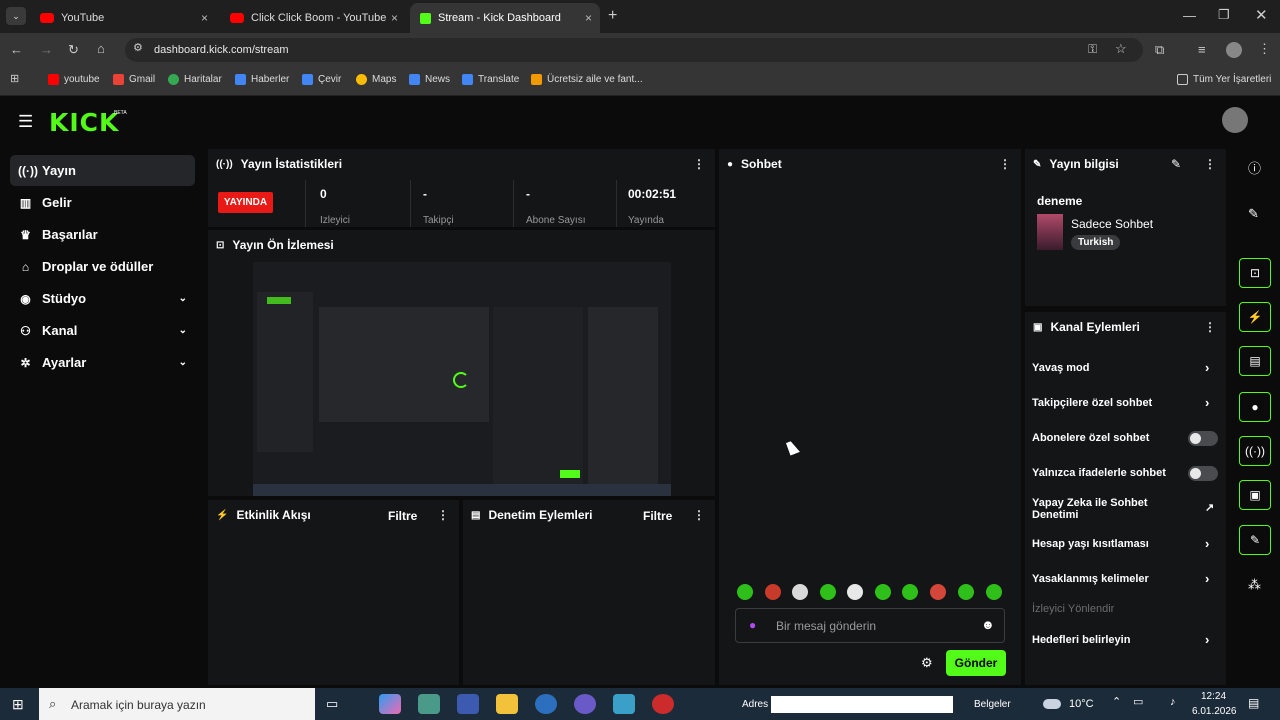  What do you see at coordinates (74, 79) in the screenshot?
I see `bookmark-youtube: youtube` at bounding box center [74, 79].